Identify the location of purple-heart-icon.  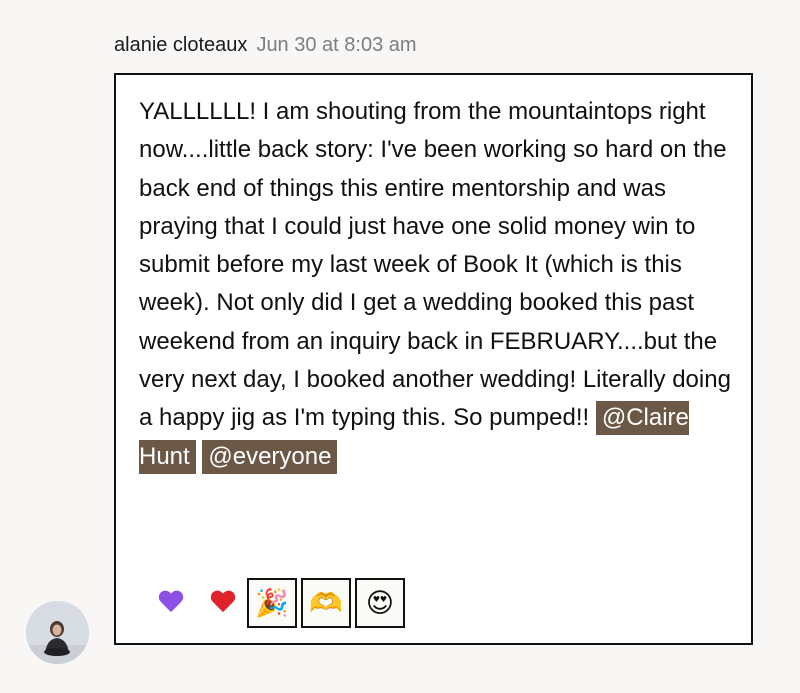
(171, 603).